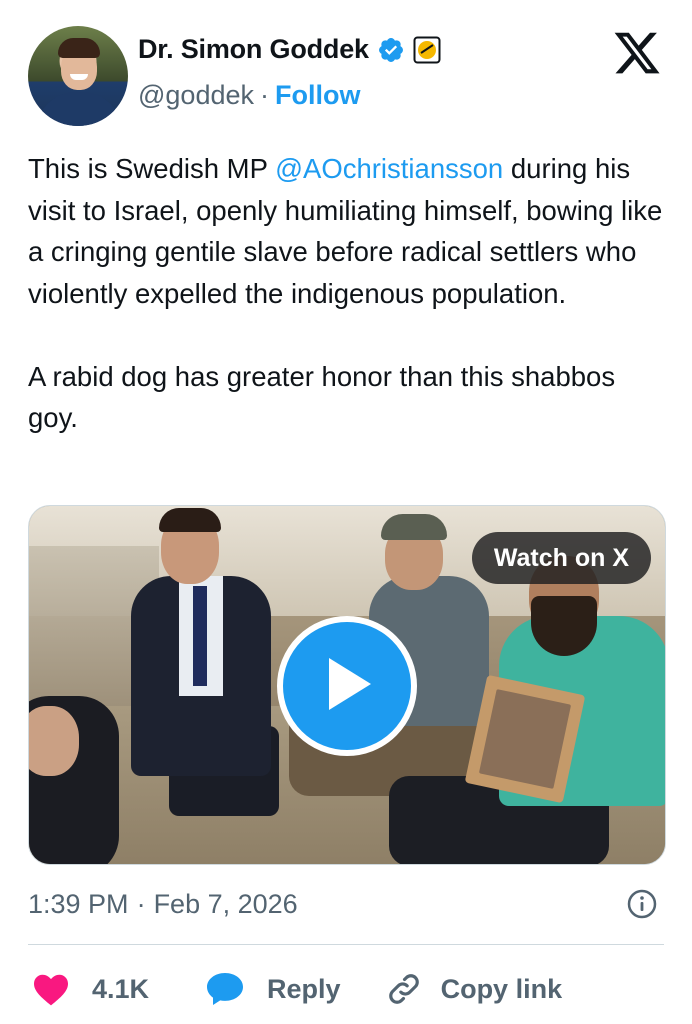 The image size is (692, 1024). Describe the element at coordinates (427, 50) in the screenshot. I see `affiliate-badge-icon` at that location.